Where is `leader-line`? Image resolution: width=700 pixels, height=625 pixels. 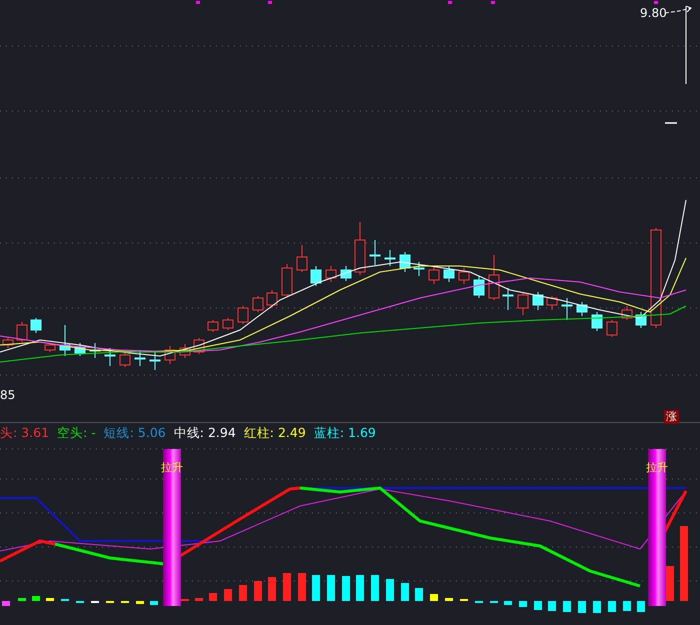 leader-line is located at coordinates (679, 11).